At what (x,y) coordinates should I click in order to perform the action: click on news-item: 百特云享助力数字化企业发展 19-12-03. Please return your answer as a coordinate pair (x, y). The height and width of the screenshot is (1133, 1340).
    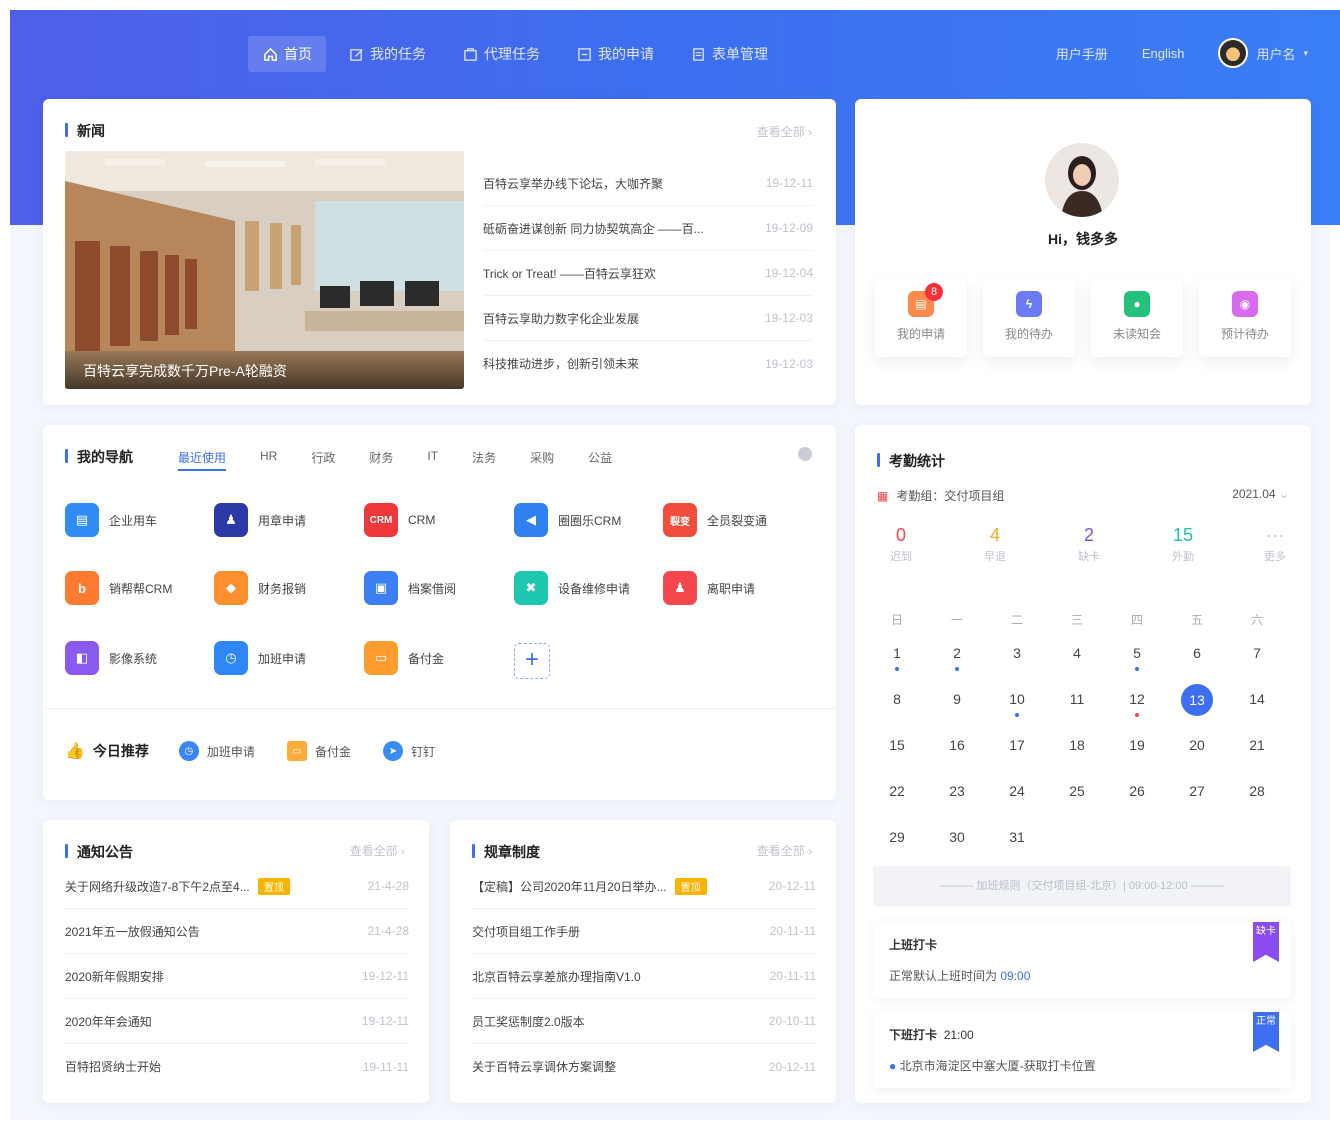
    Looking at the image, I should click on (648, 318).